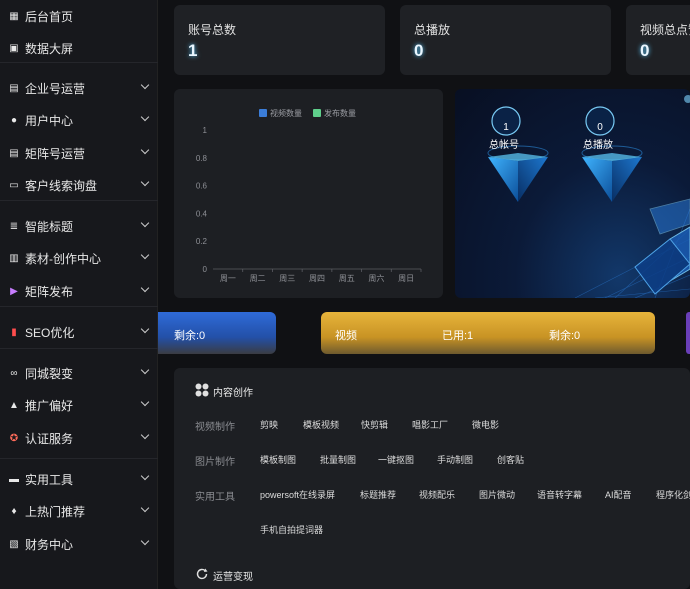 The width and height of the screenshot is (690, 589). I want to click on tool-link: 图片微动, so click(497, 494).